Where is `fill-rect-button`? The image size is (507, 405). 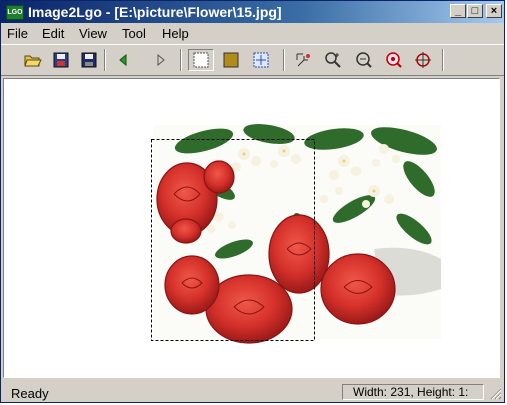 fill-rect-button is located at coordinates (231, 60).